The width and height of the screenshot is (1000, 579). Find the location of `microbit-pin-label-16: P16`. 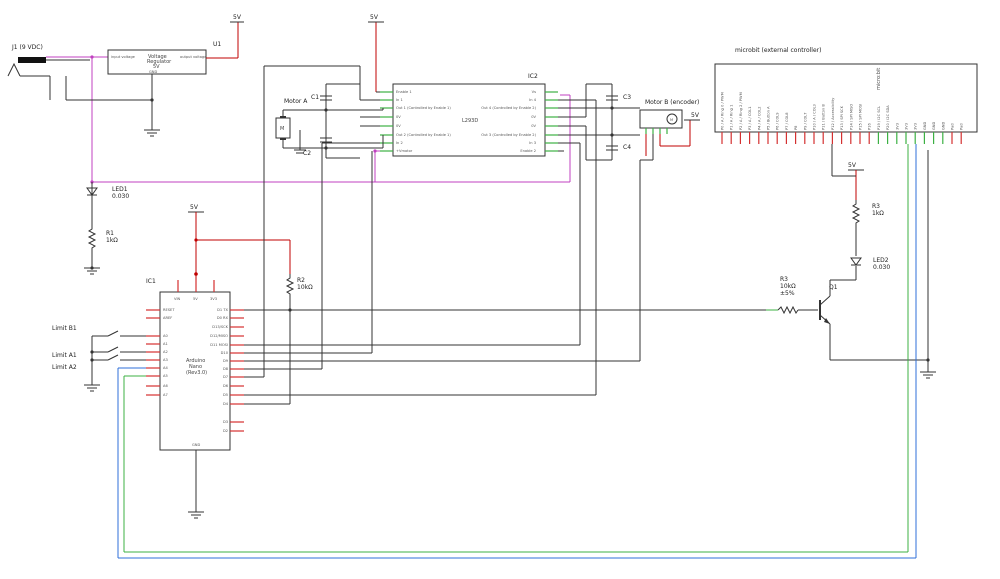

microbit-pin-label-16: P16 is located at coordinates (870, 126).